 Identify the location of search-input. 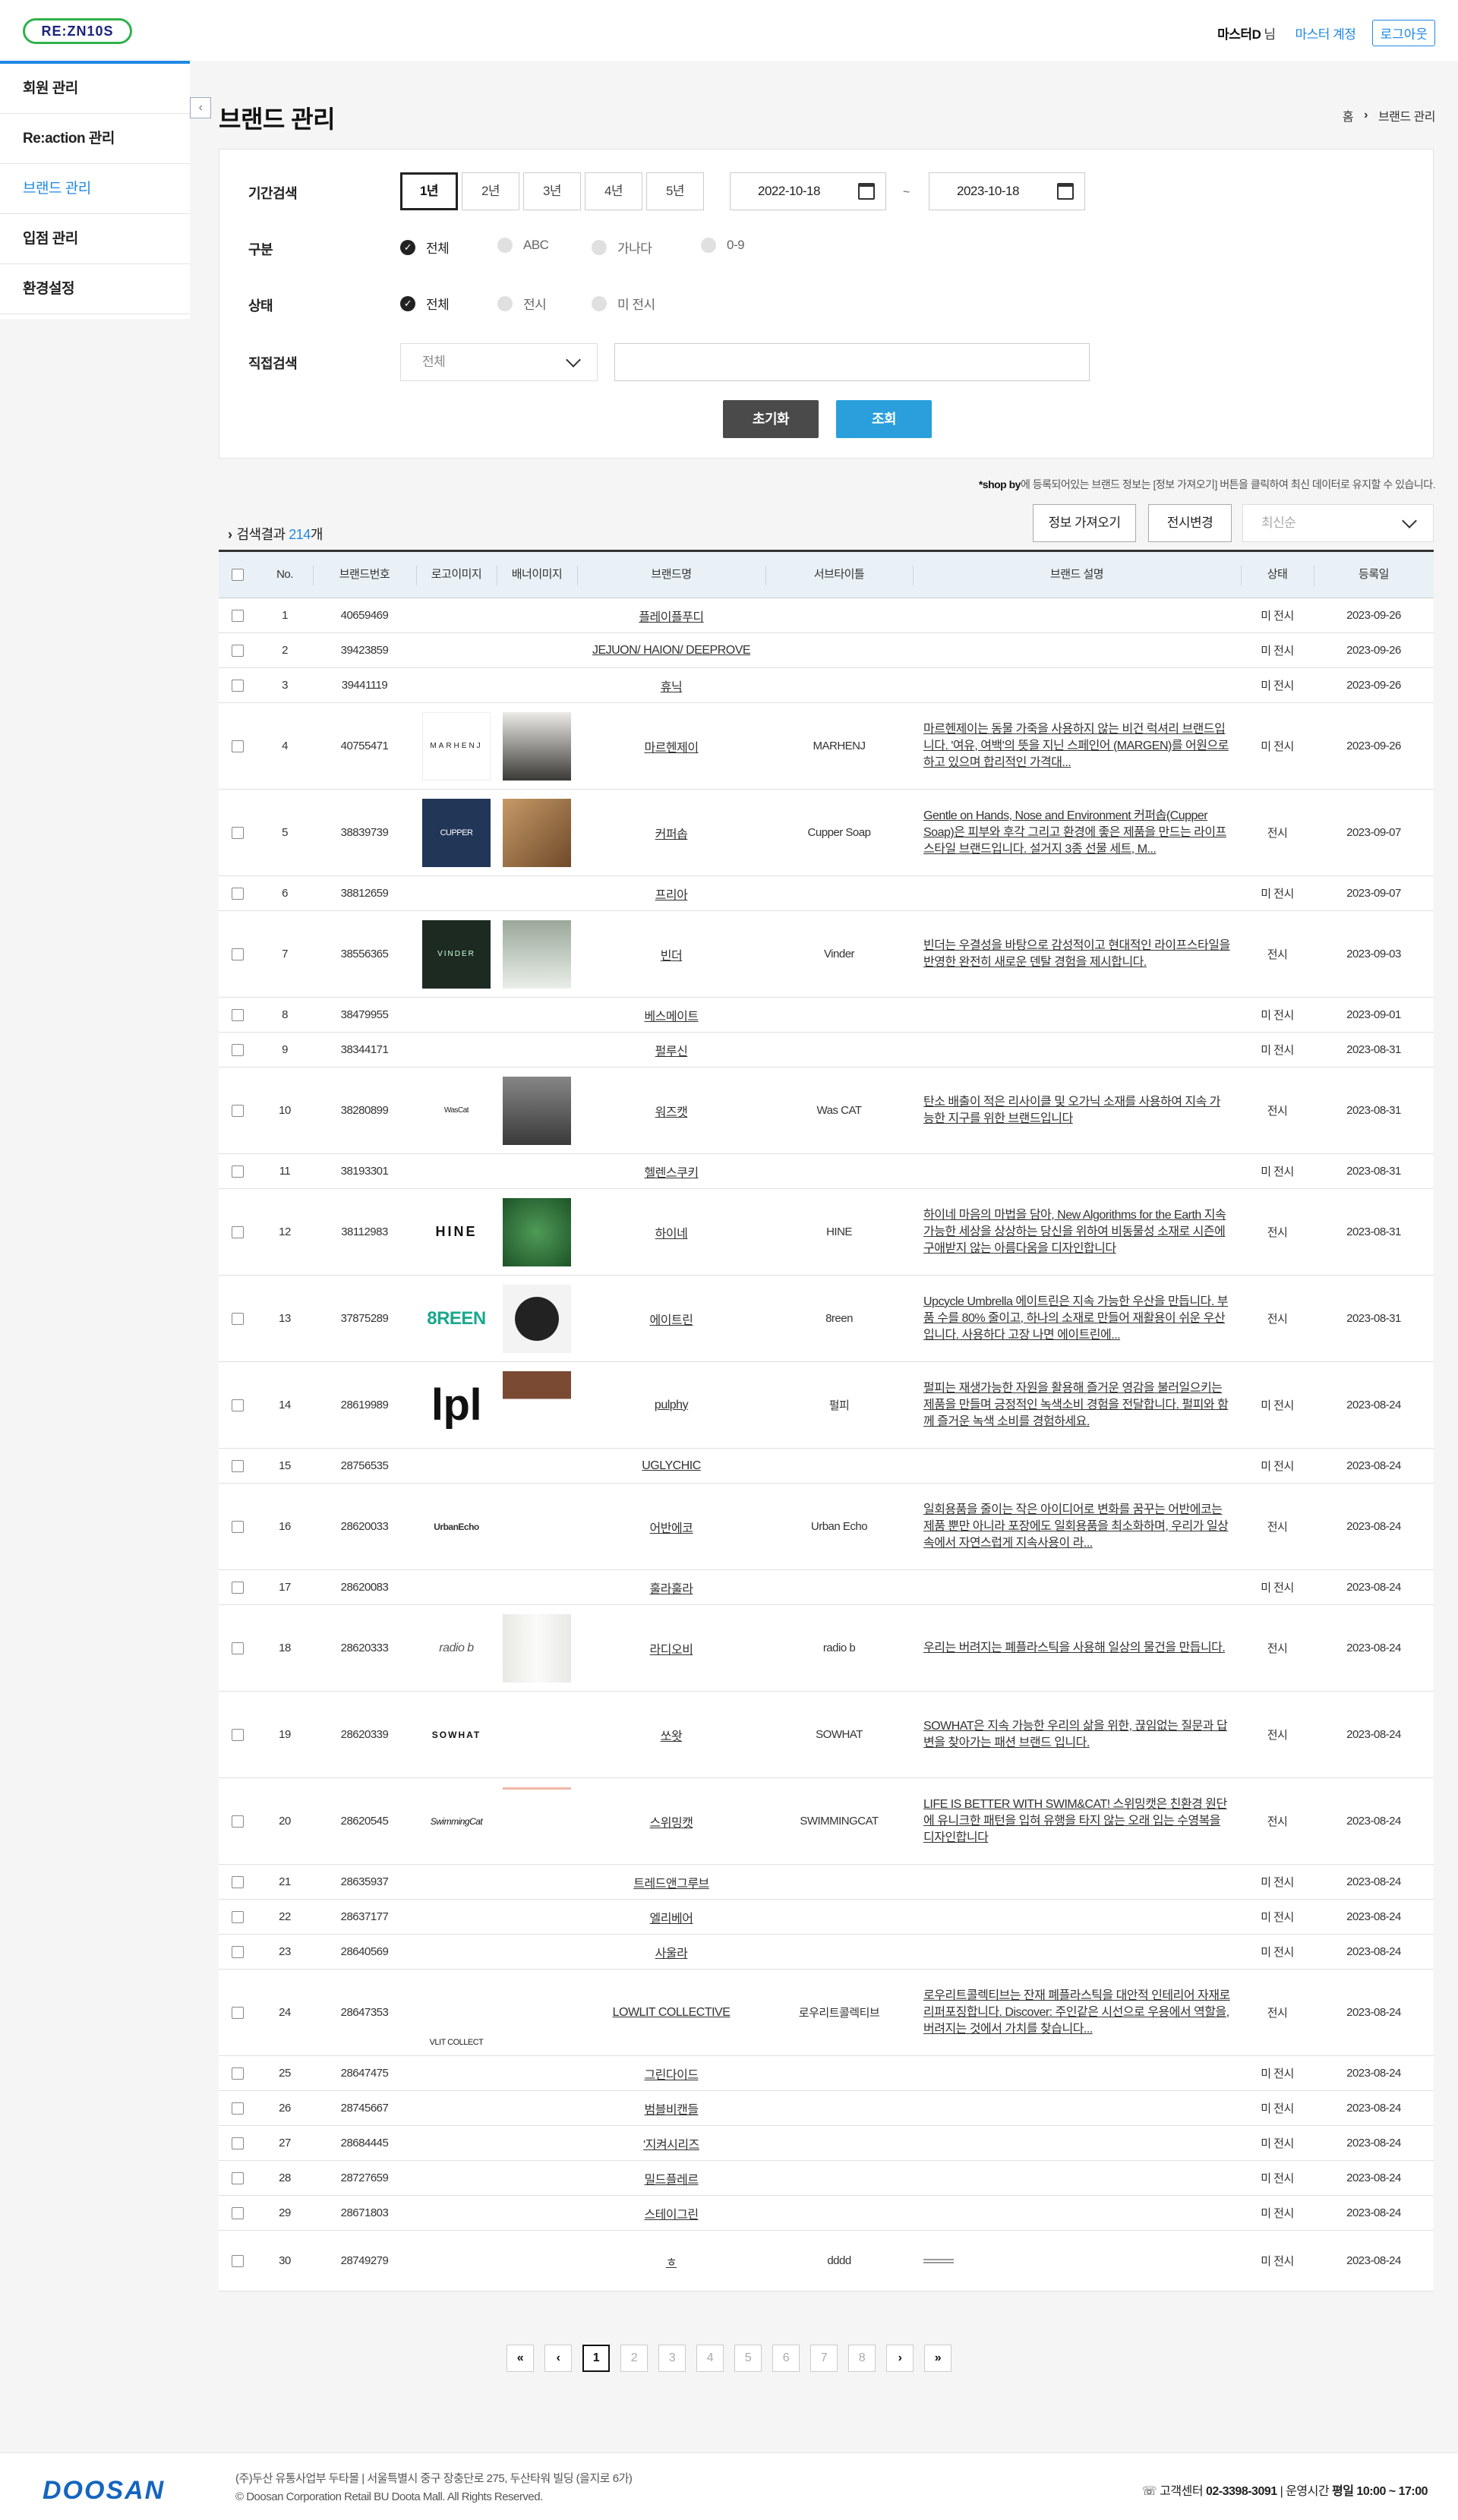
(852, 362).